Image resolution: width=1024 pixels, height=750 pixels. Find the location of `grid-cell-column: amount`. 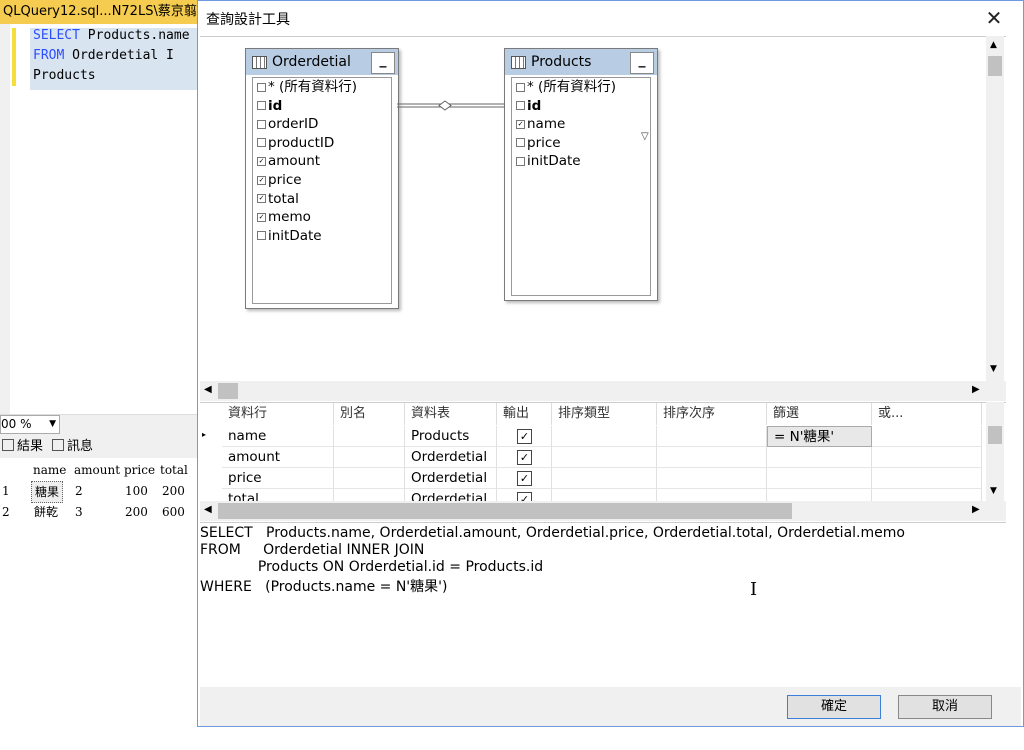

grid-cell-column: amount is located at coordinates (278, 457).